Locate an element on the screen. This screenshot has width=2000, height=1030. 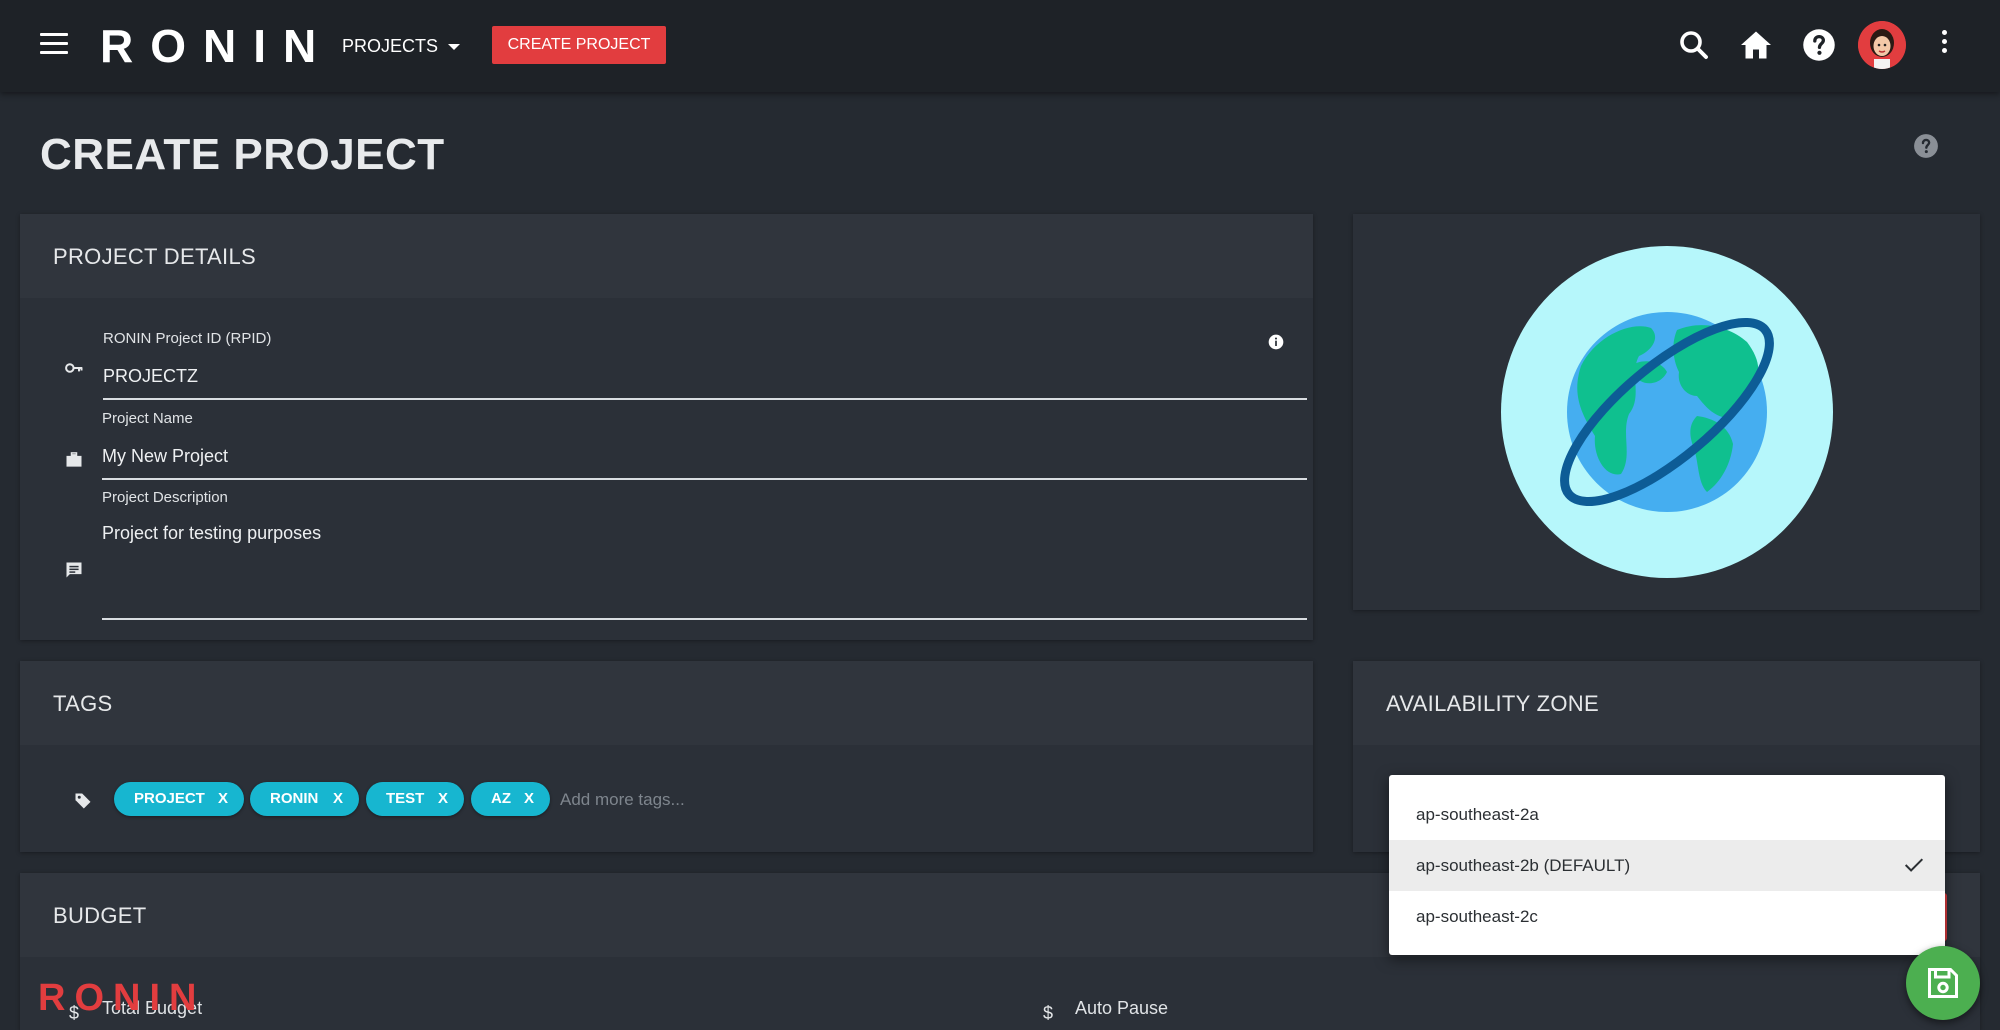
panel-header: TAGS is located at coordinates (666, 703).